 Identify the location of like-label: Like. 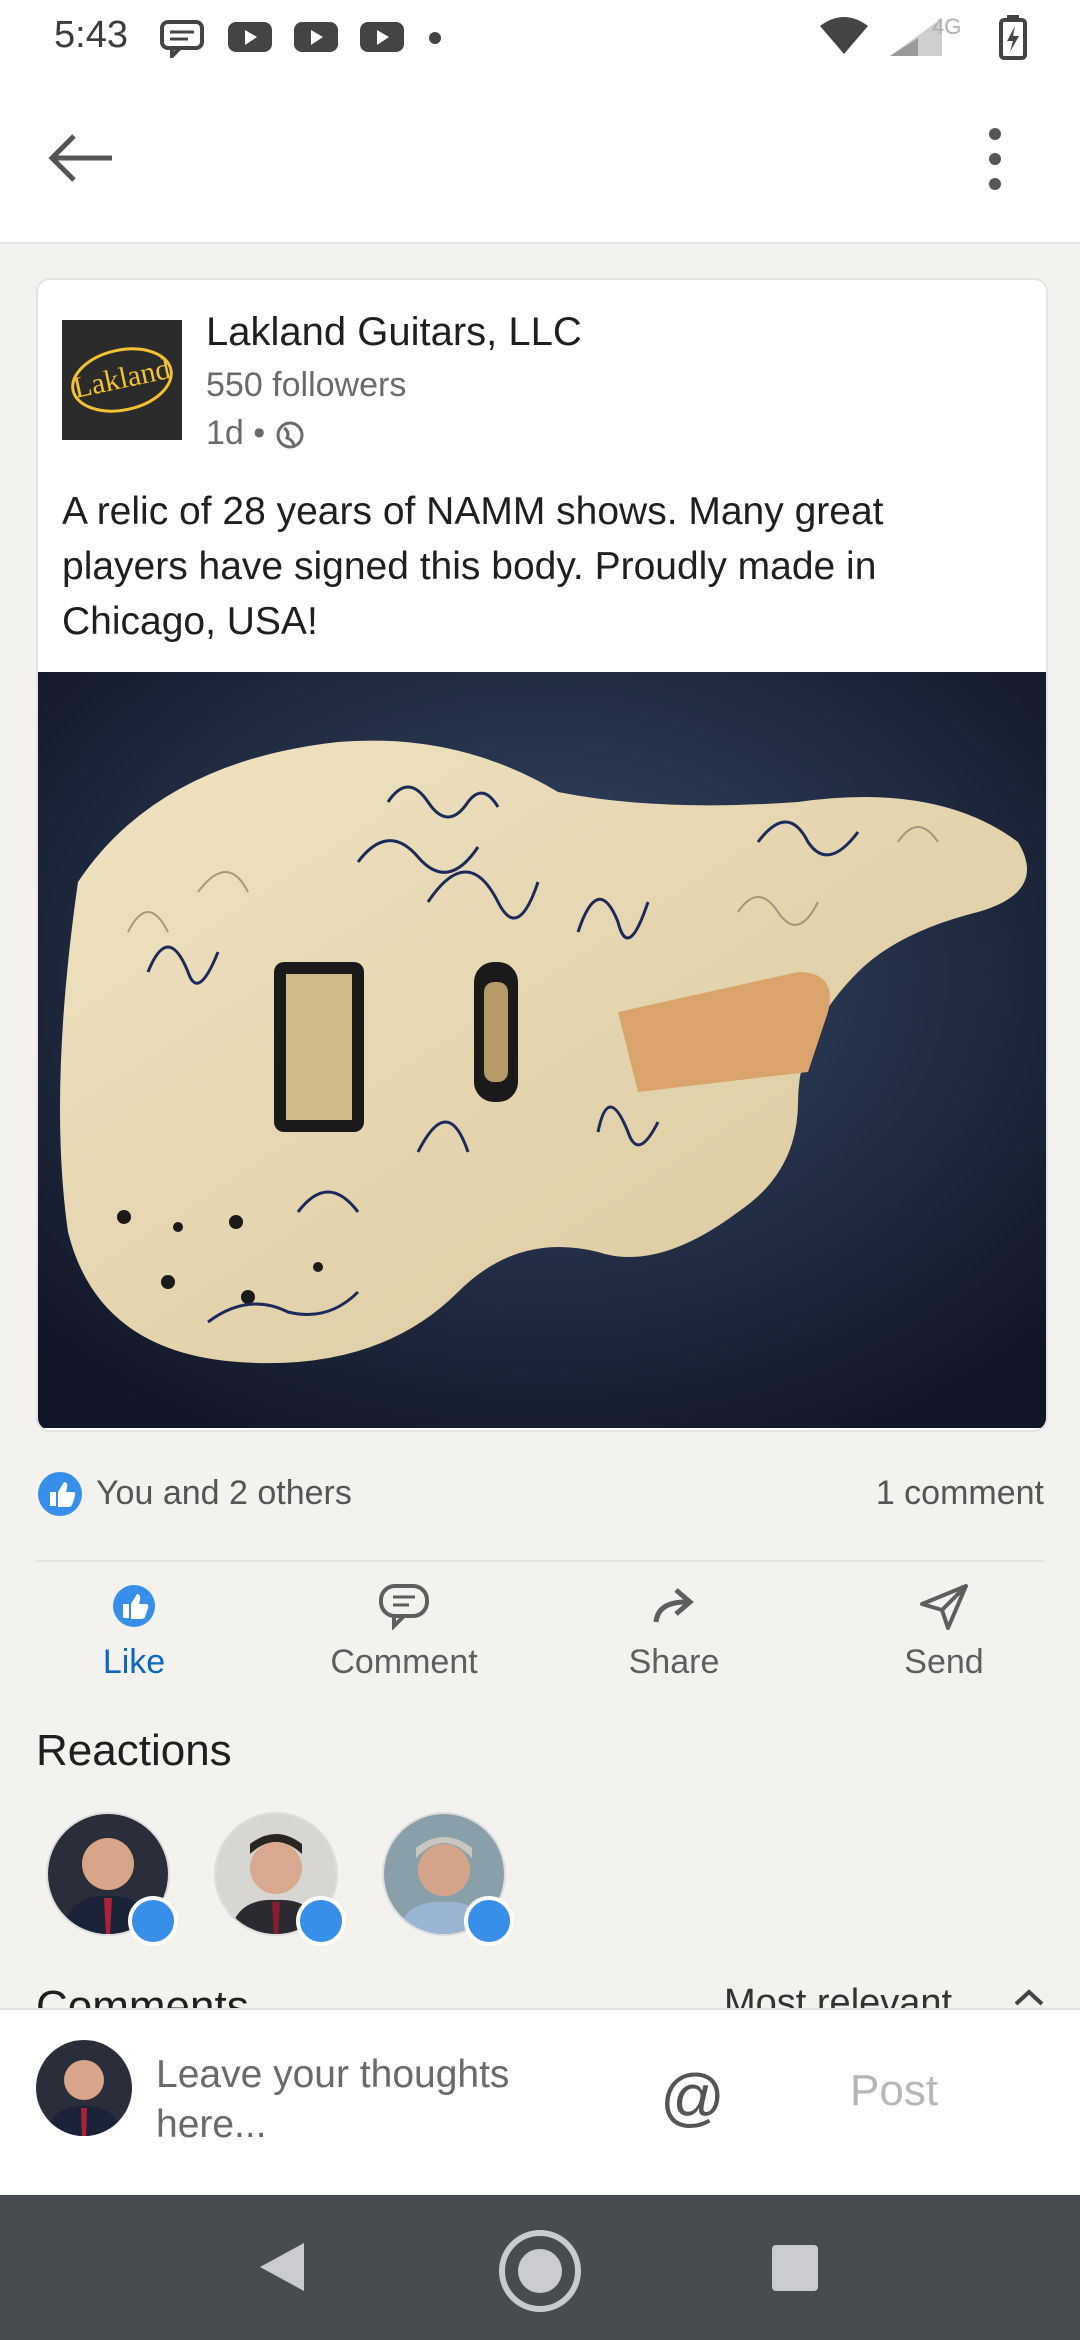
(134, 1662).